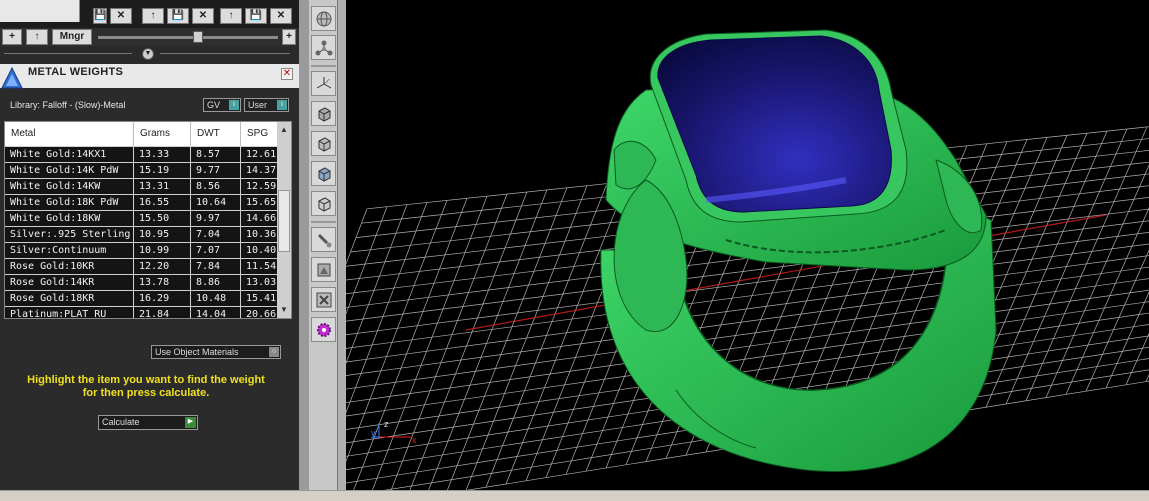 The height and width of the screenshot is (501, 1149). Describe the element at coordinates (148, 422) in the screenshot. I see `calculate-button: Calculate ▶` at that location.